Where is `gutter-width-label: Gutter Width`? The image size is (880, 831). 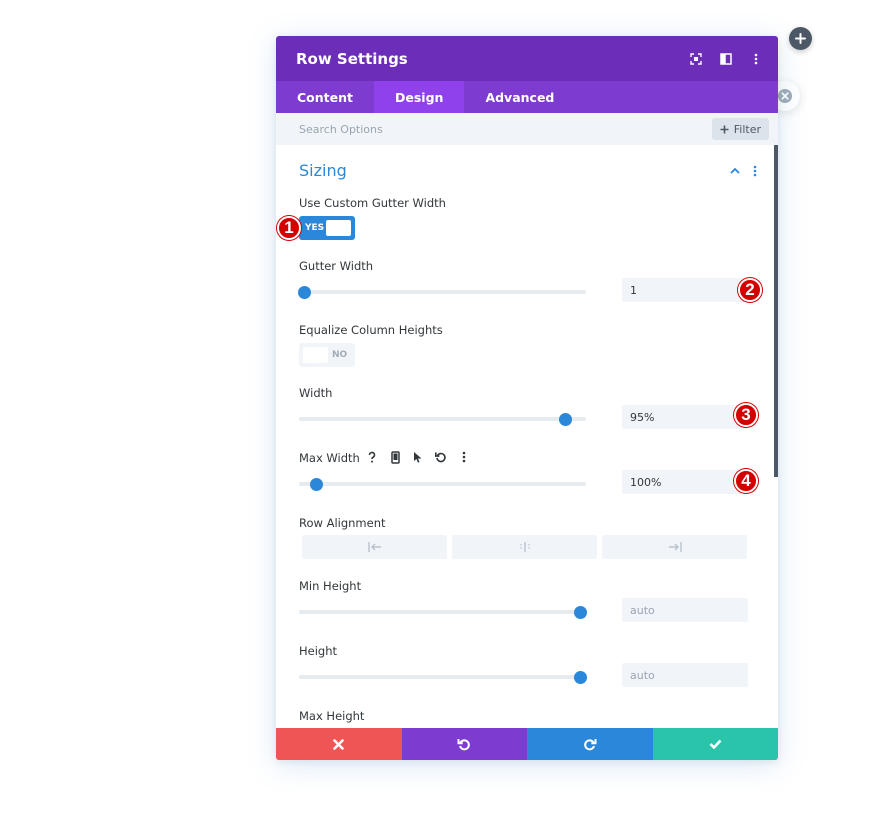 gutter-width-label: Gutter Width is located at coordinates (336, 266).